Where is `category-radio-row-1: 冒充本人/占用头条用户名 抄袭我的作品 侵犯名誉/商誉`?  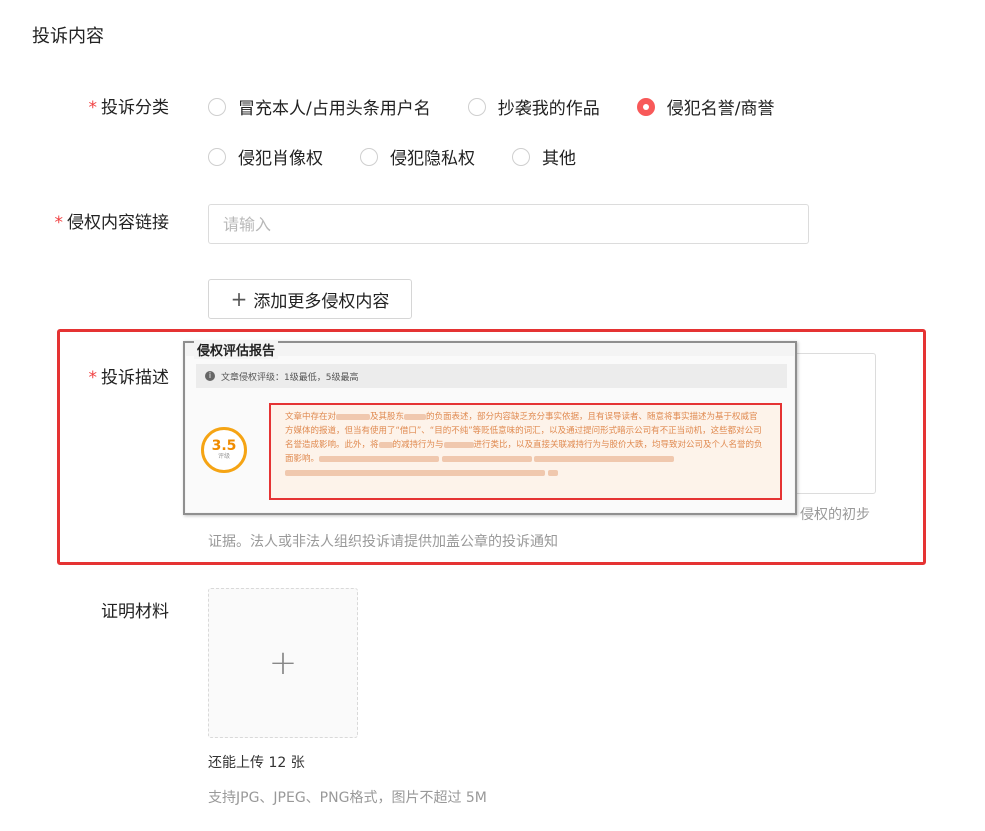 category-radio-row-1: 冒充本人/占用头条用户名 抄袭我的作品 侵犯名誉/商誉 is located at coordinates (509, 106).